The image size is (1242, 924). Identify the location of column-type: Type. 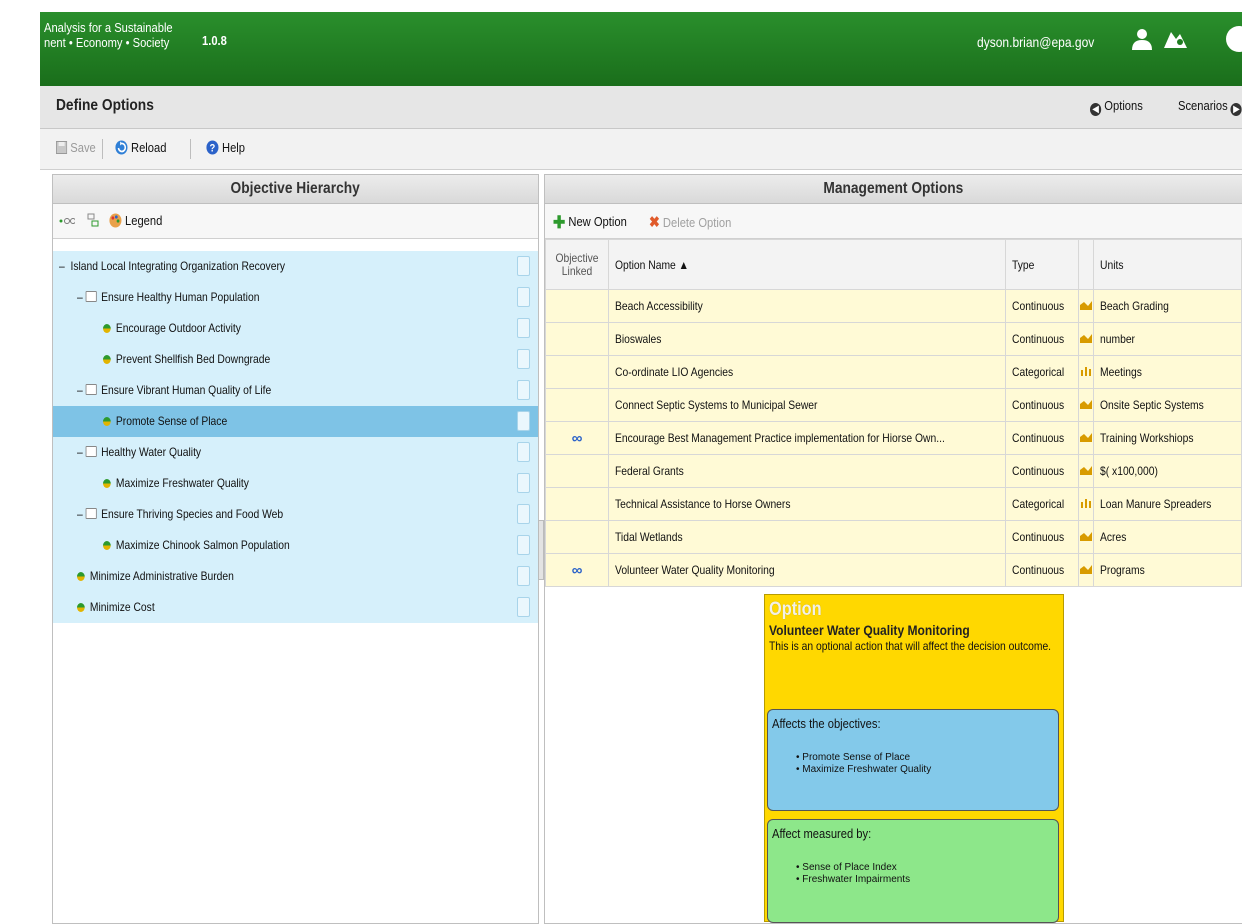
(1042, 264).